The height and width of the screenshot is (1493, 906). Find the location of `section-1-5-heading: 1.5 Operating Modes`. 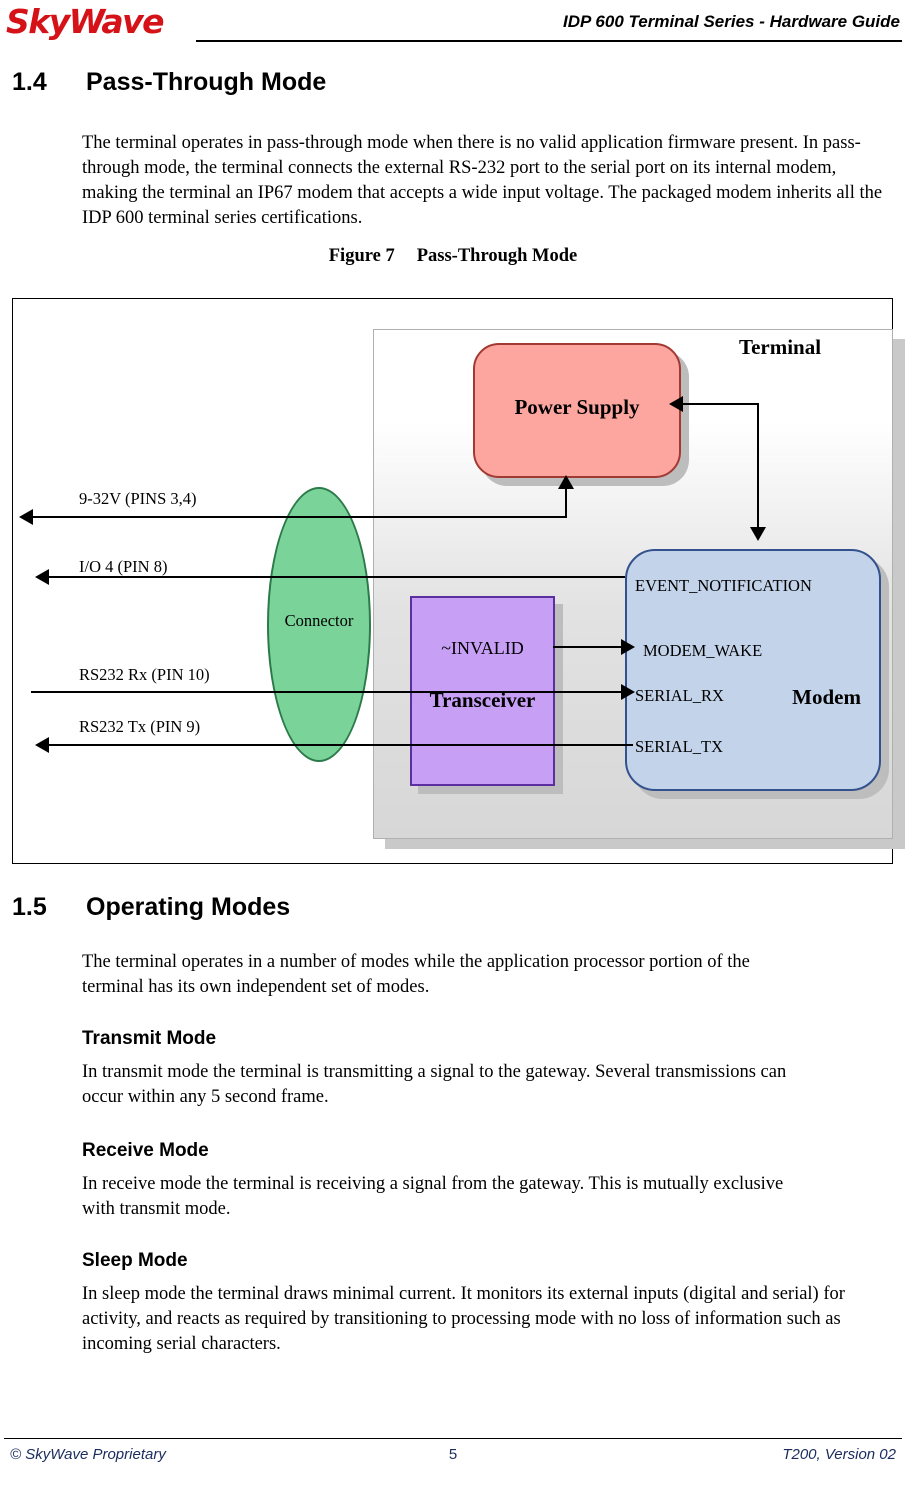

section-1-5-heading: 1.5 Operating Modes is located at coordinates (151, 907).